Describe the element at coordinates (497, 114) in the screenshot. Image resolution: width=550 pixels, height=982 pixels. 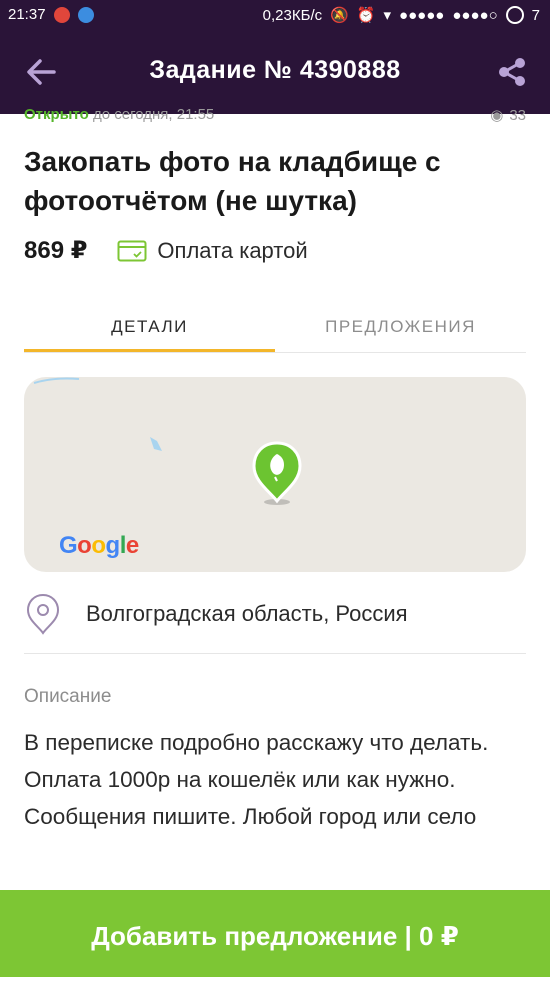
I see `eye-icon: ◉` at that location.